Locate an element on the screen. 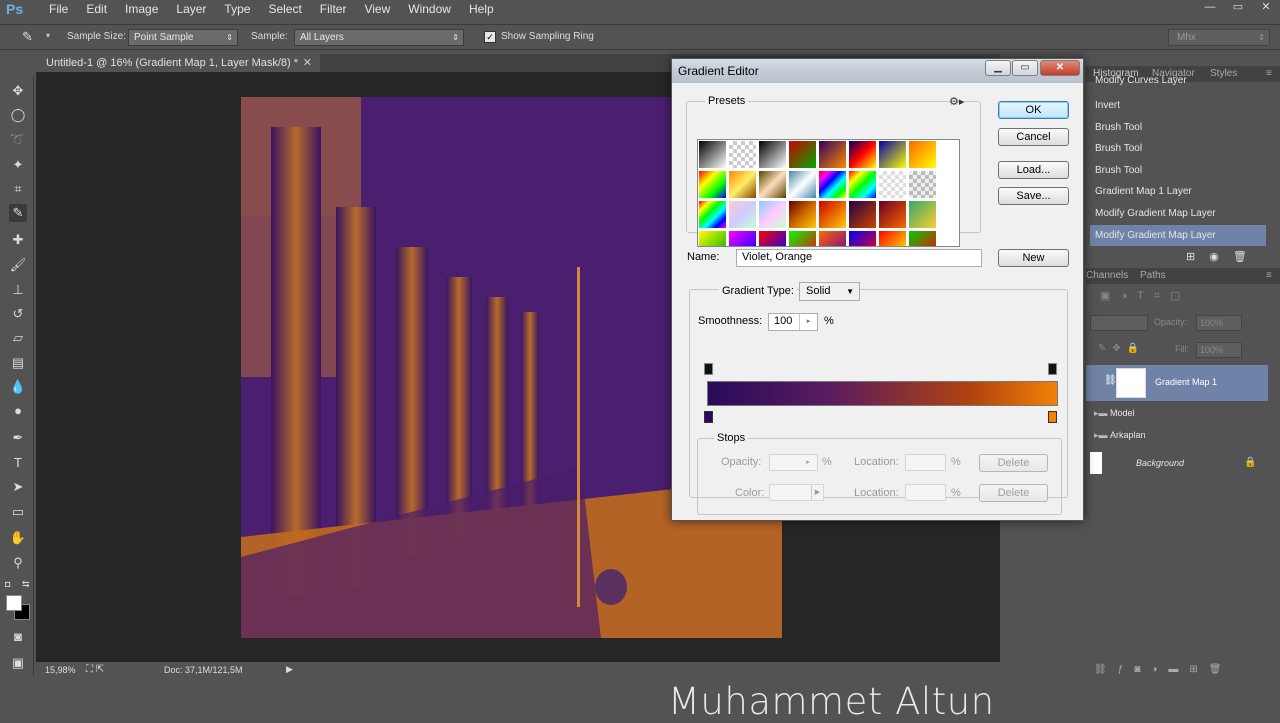  tab-paths: Paths is located at coordinates (1153, 275).